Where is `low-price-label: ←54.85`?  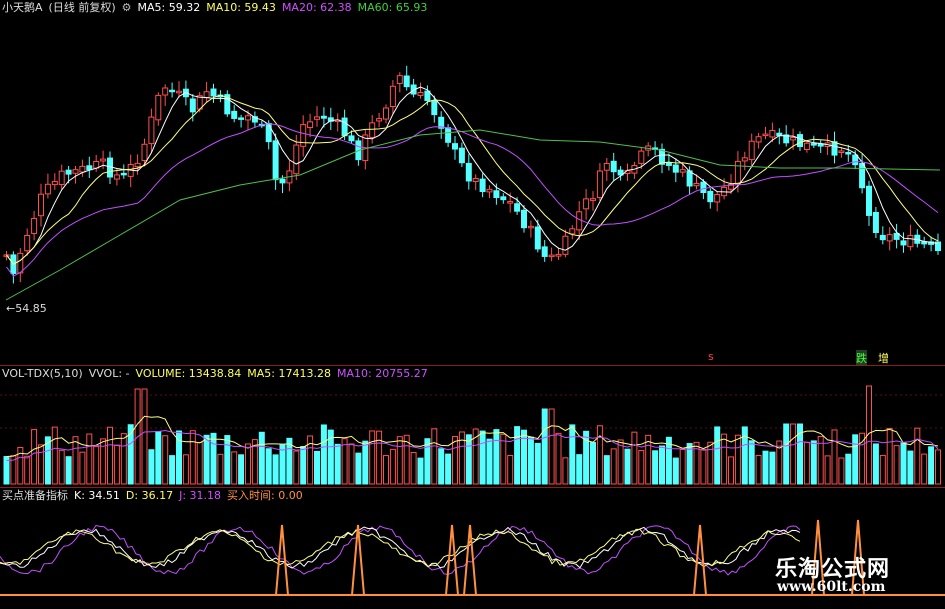 low-price-label: ←54.85 is located at coordinates (26, 308).